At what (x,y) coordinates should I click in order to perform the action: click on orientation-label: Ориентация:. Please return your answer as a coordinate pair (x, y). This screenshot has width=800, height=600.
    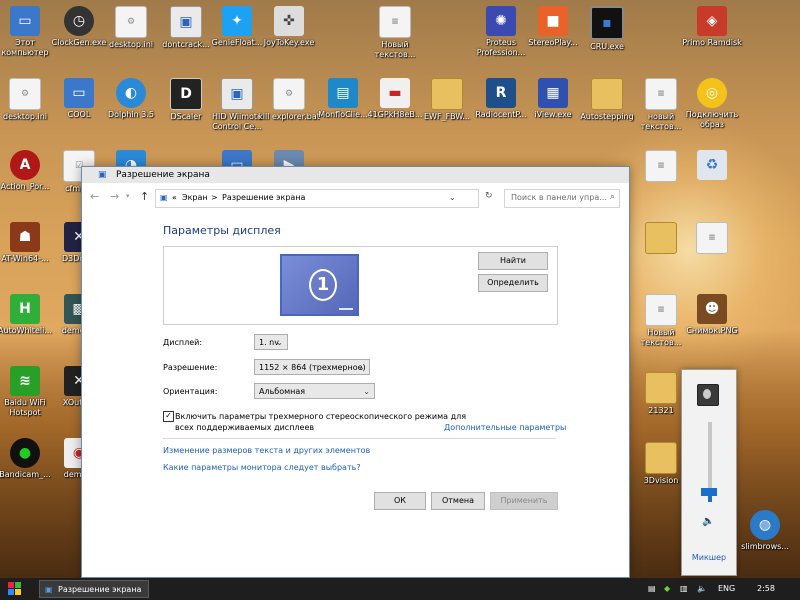
    Looking at the image, I should click on (190, 391).